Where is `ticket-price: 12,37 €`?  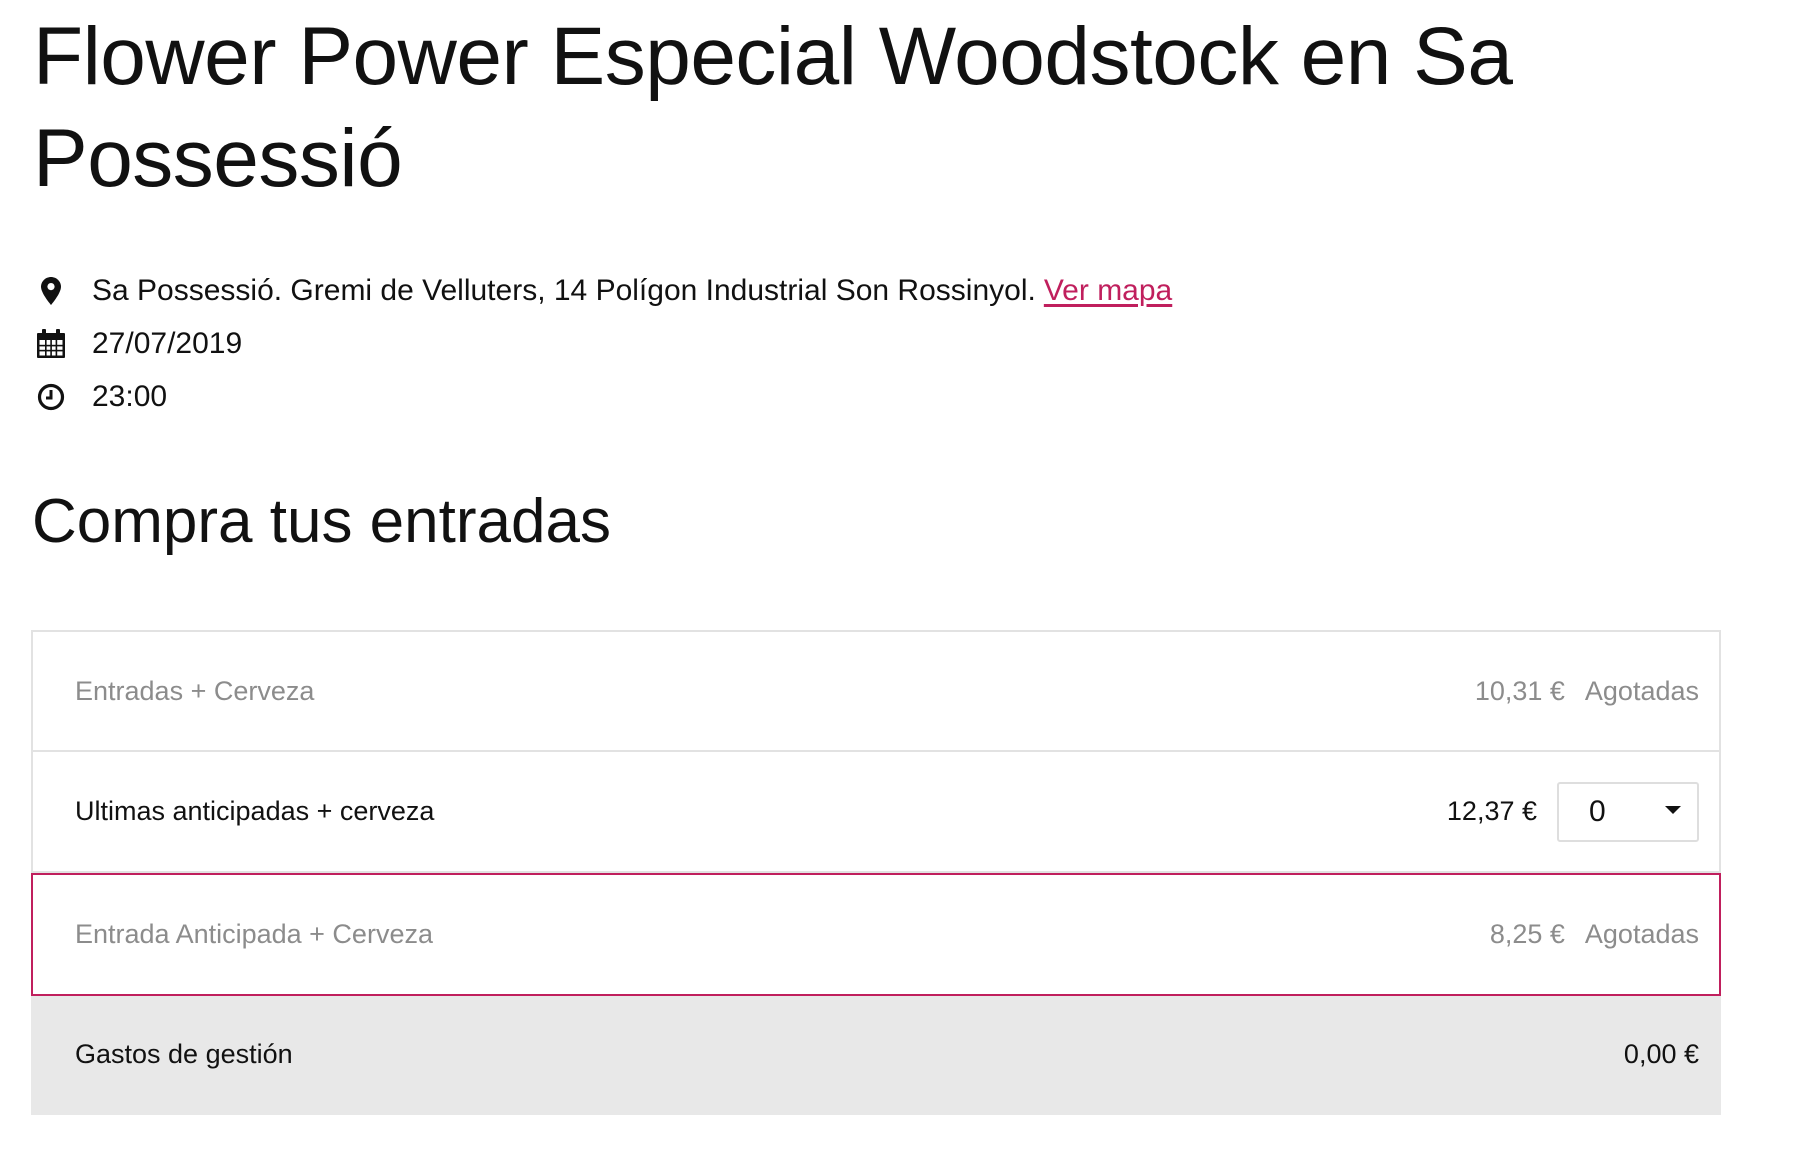
ticket-price: 12,37 € is located at coordinates (1491, 811).